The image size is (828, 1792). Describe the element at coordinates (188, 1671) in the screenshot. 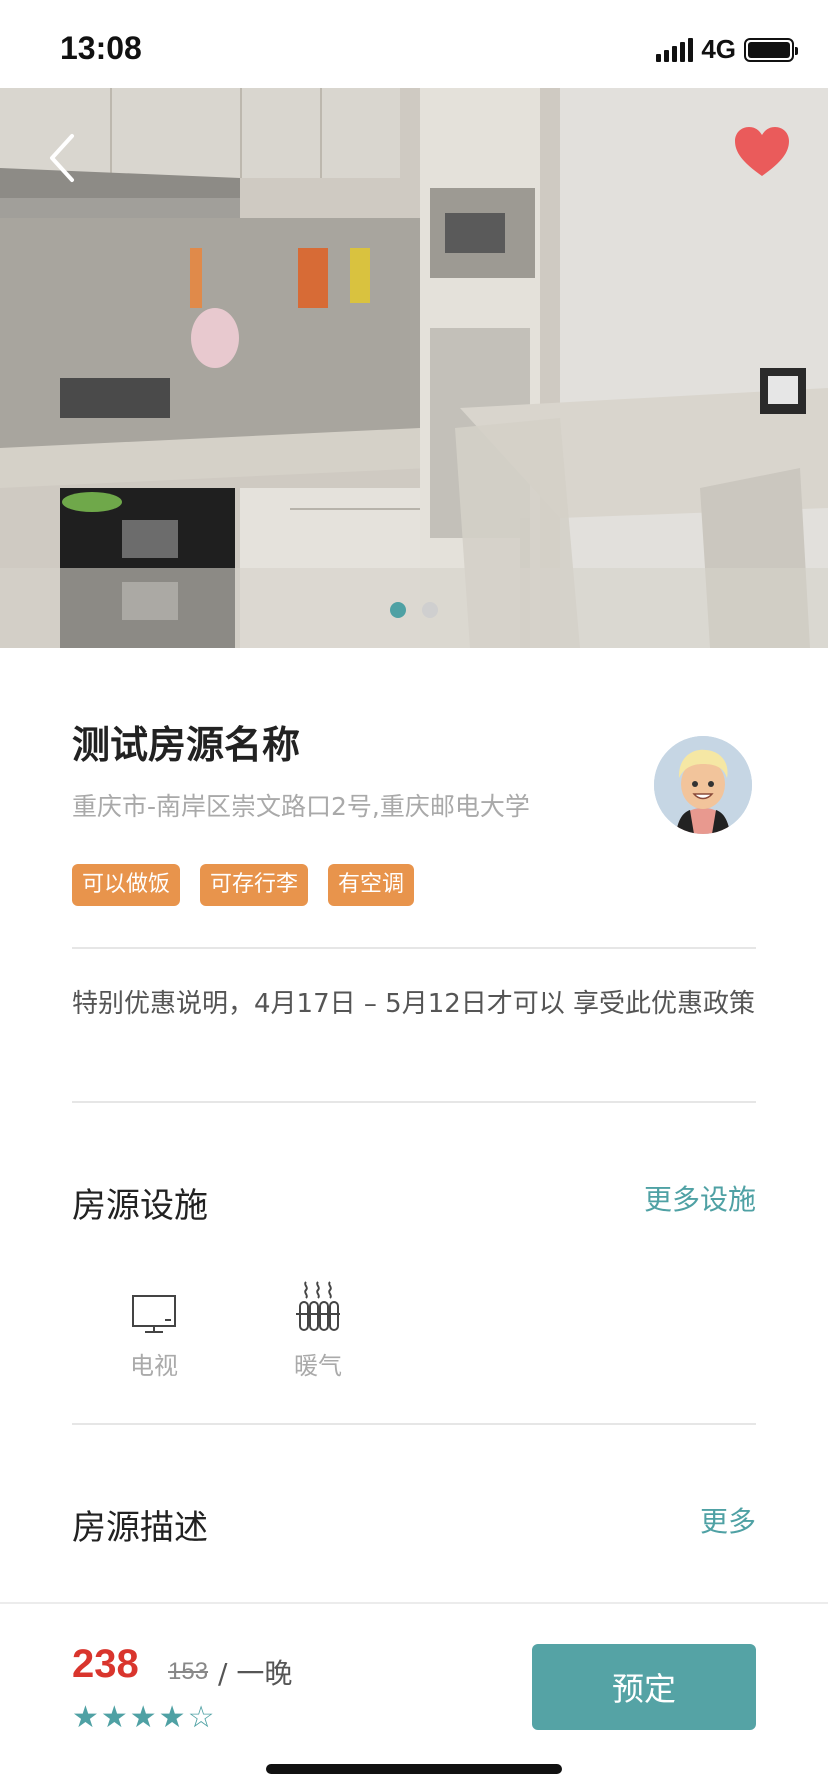

I see `original-price: 153` at that location.